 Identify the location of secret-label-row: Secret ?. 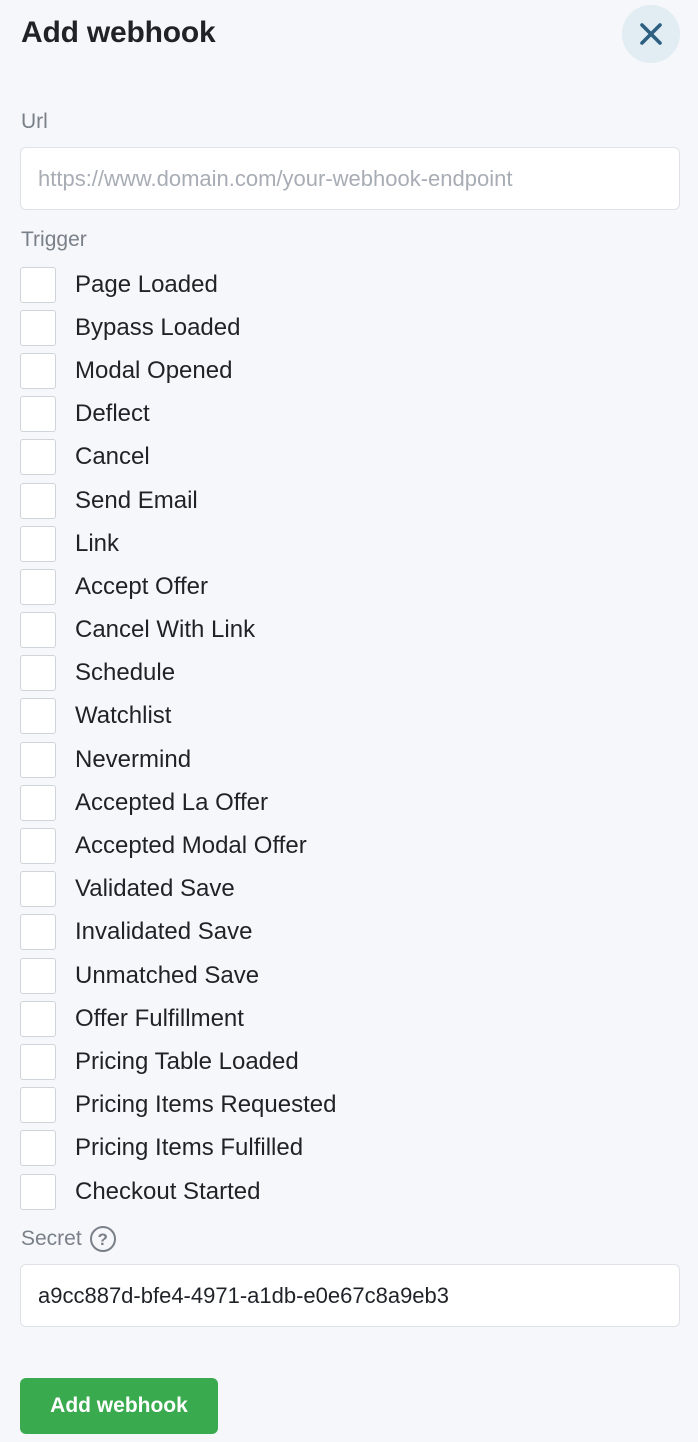
(68, 1239).